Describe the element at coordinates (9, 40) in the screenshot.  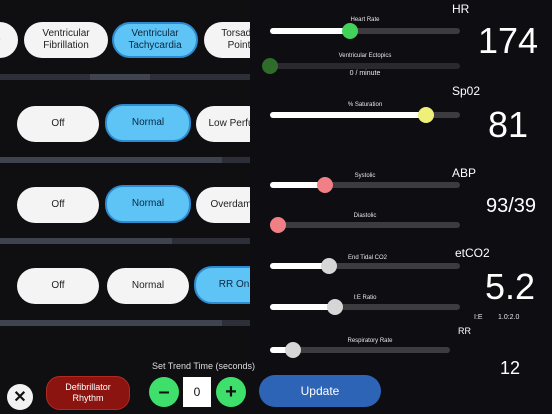
I see `rhythm-option-partial: )` at that location.